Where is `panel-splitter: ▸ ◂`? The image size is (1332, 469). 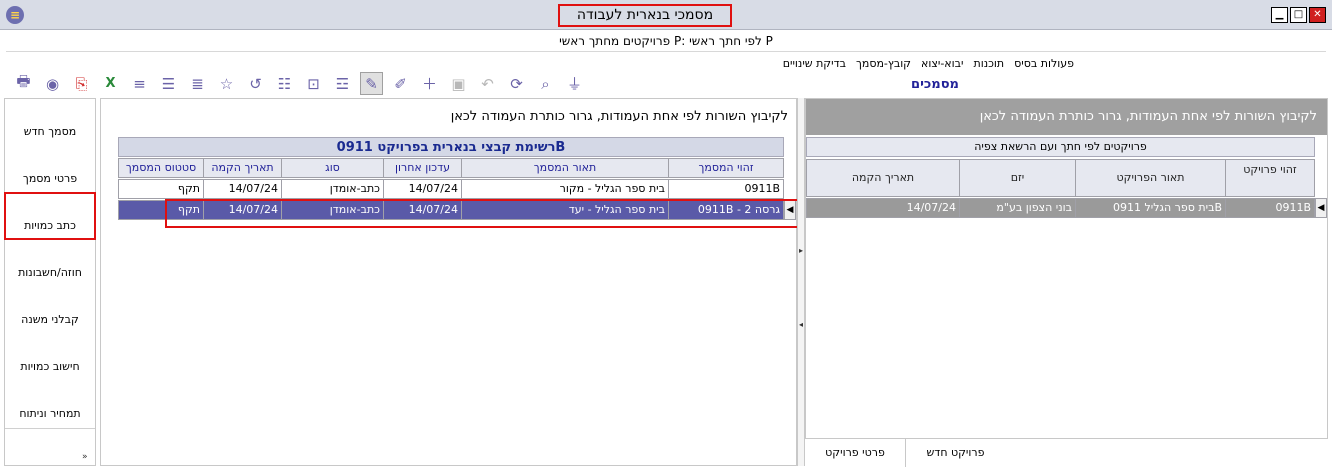 panel-splitter: ▸ ◂ is located at coordinates (801, 282).